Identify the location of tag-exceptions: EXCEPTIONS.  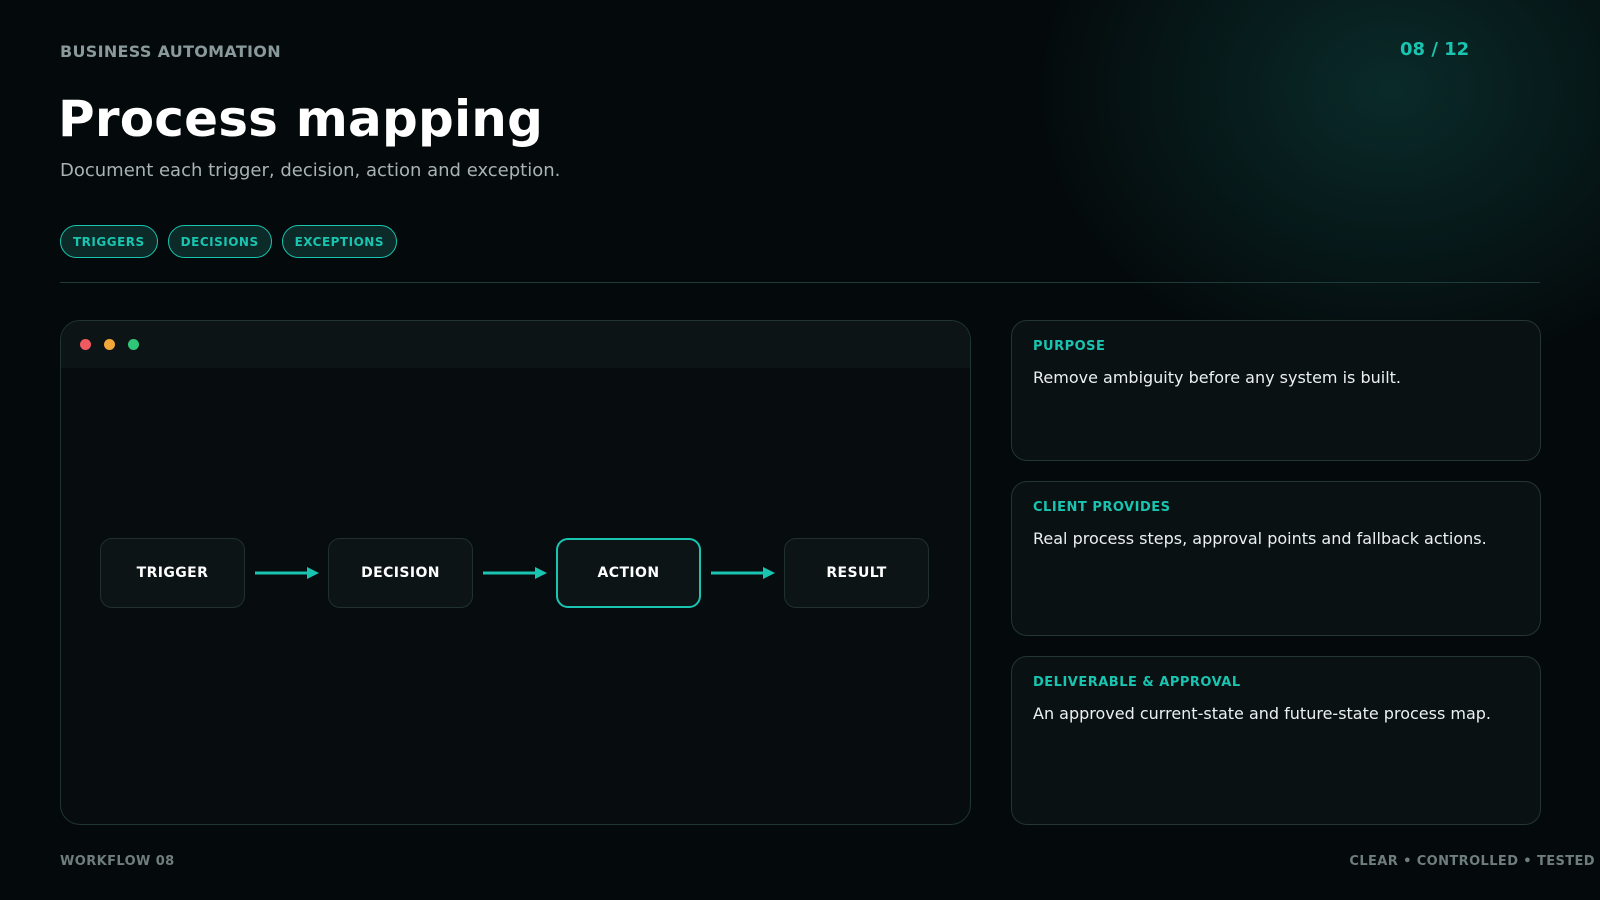
(339, 241).